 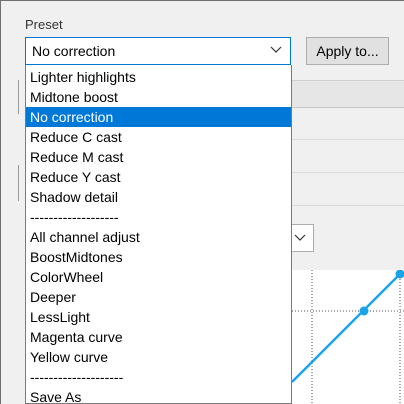 I want to click on dropdown-option: No correction, so click(x=158, y=117).